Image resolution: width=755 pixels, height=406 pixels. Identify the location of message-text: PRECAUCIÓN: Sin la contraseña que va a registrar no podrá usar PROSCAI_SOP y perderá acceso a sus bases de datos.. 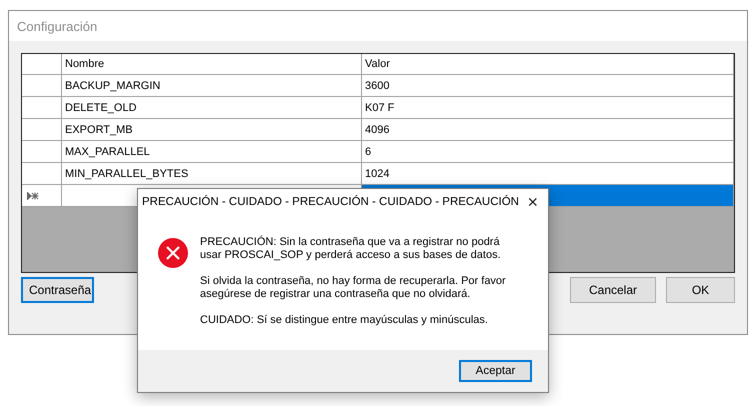
(351, 249).